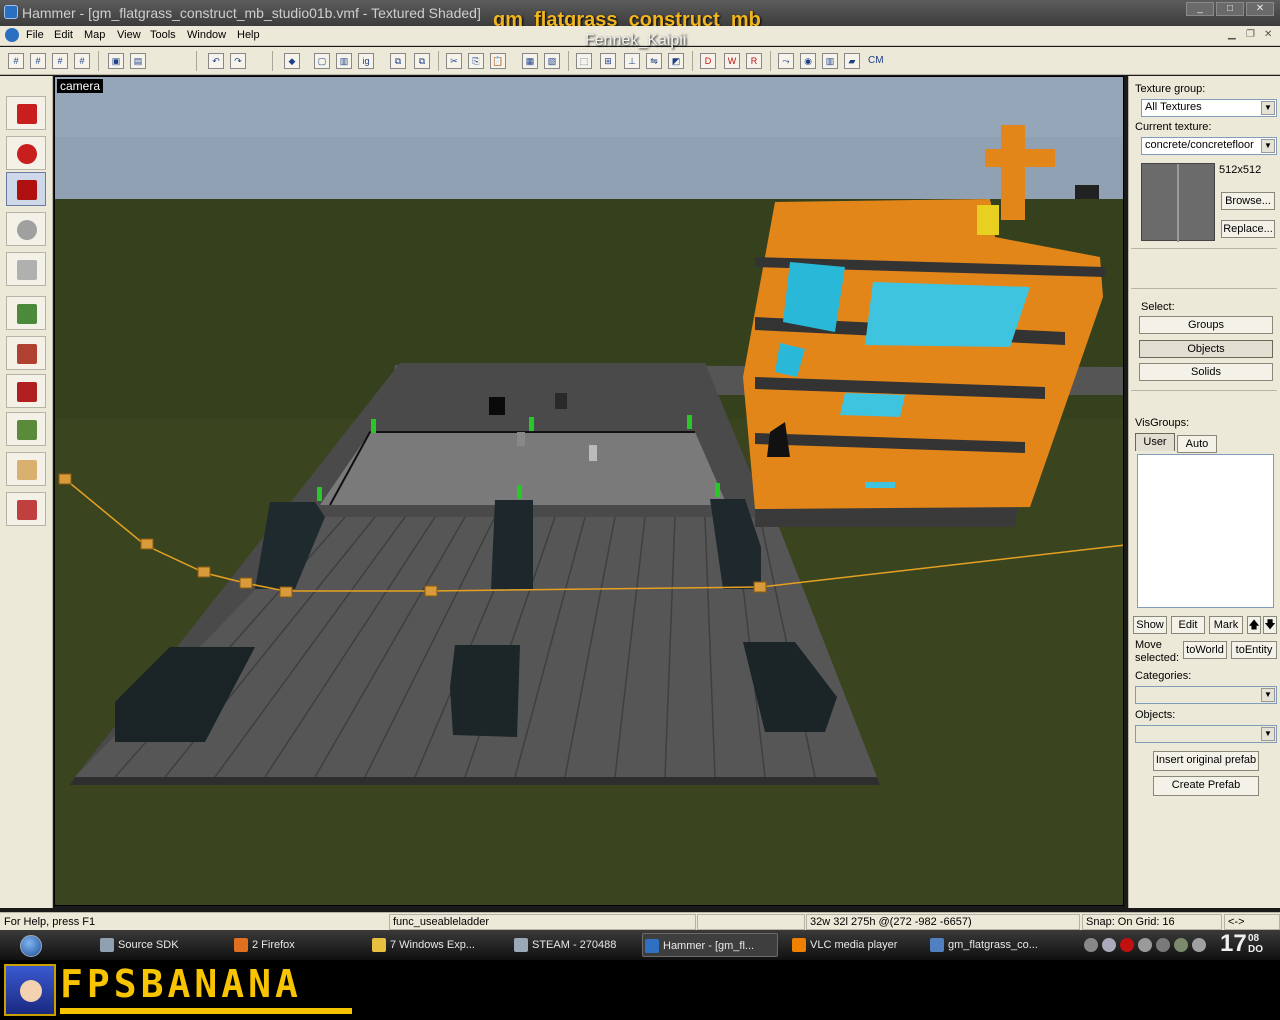 The image size is (1280, 1020). Describe the element at coordinates (322, 61) in the screenshot. I see `hollow-icon: ▢` at that location.